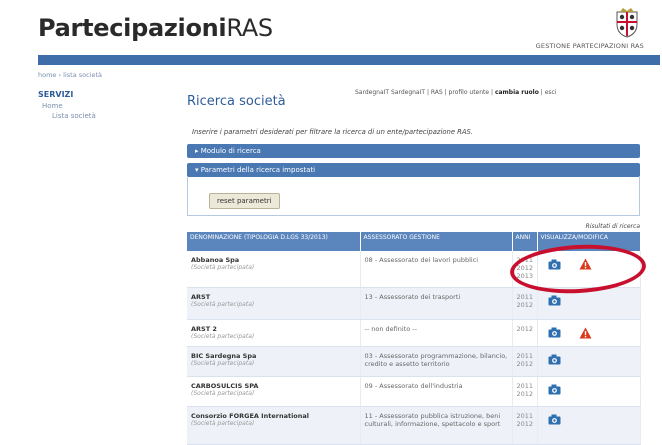 The height and width of the screenshot is (445, 662). Describe the element at coordinates (273, 297) in the screenshot. I see `company-name: ARST` at that location.